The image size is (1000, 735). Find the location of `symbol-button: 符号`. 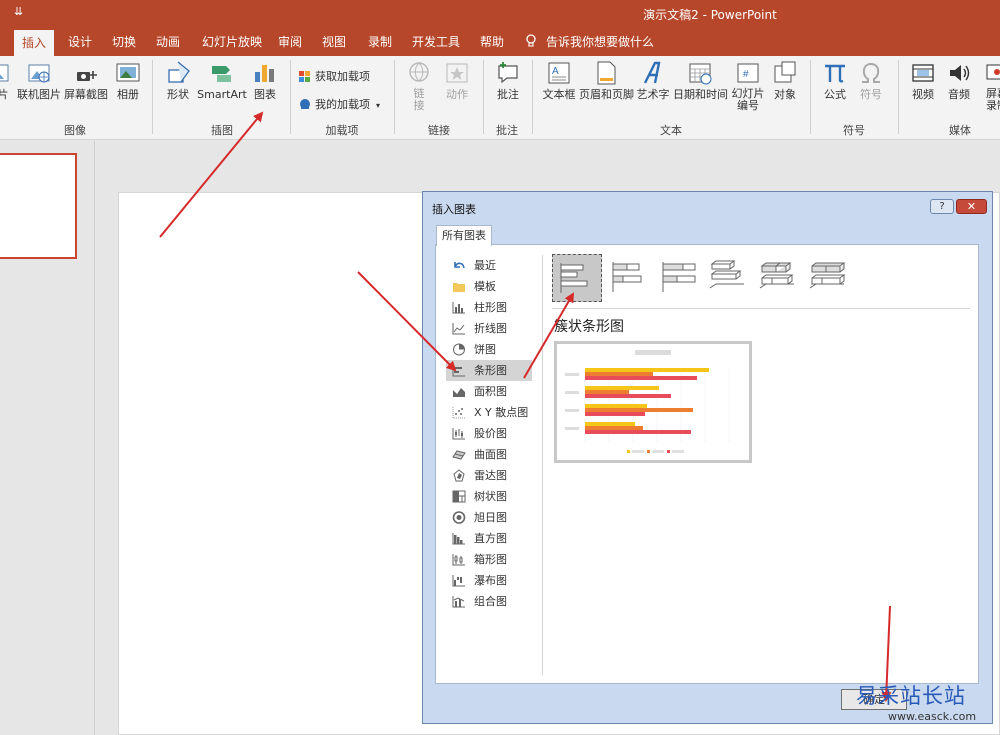

symbol-button: 符号 is located at coordinates (871, 81).